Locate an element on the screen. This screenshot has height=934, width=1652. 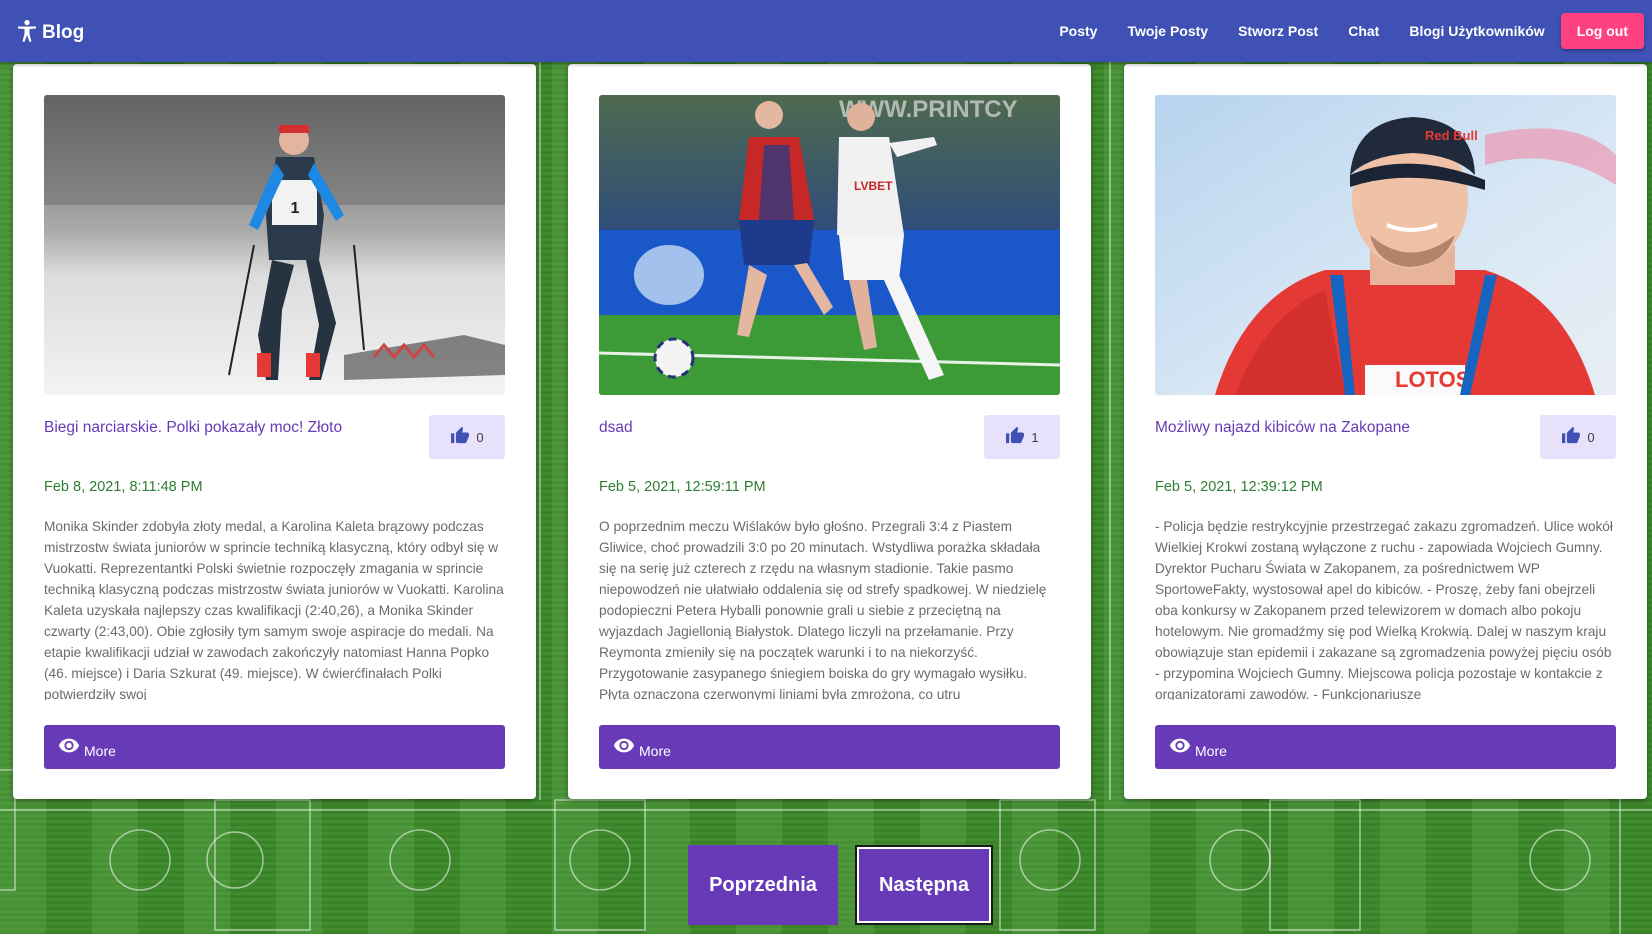
svg-text: Red Bull is located at coordinates (1451, 135).